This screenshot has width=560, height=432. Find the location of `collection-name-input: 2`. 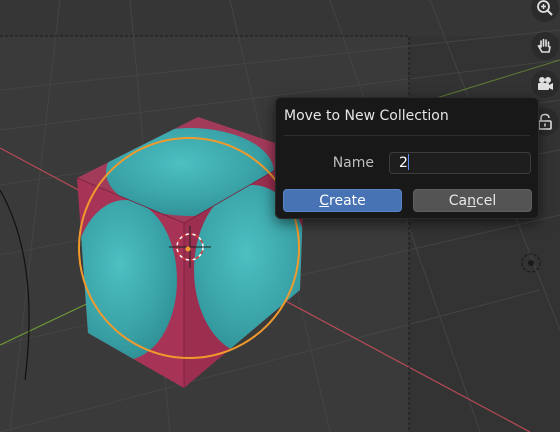

collection-name-input: 2 is located at coordinates (460, 163).